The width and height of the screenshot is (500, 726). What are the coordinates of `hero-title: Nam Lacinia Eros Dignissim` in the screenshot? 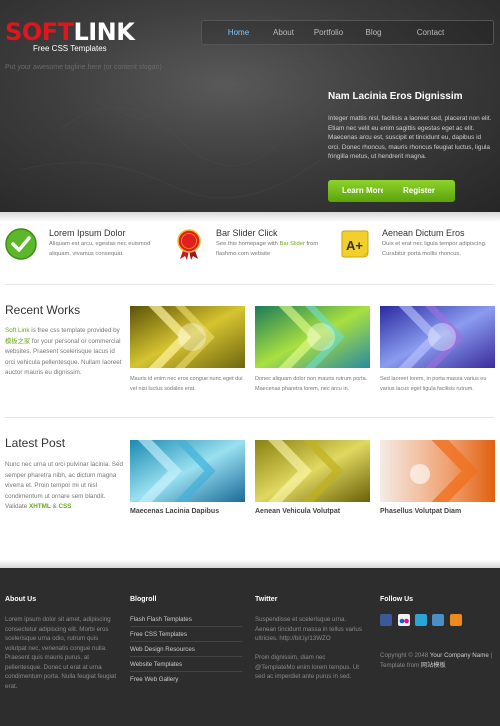 It's located at (395, 96).